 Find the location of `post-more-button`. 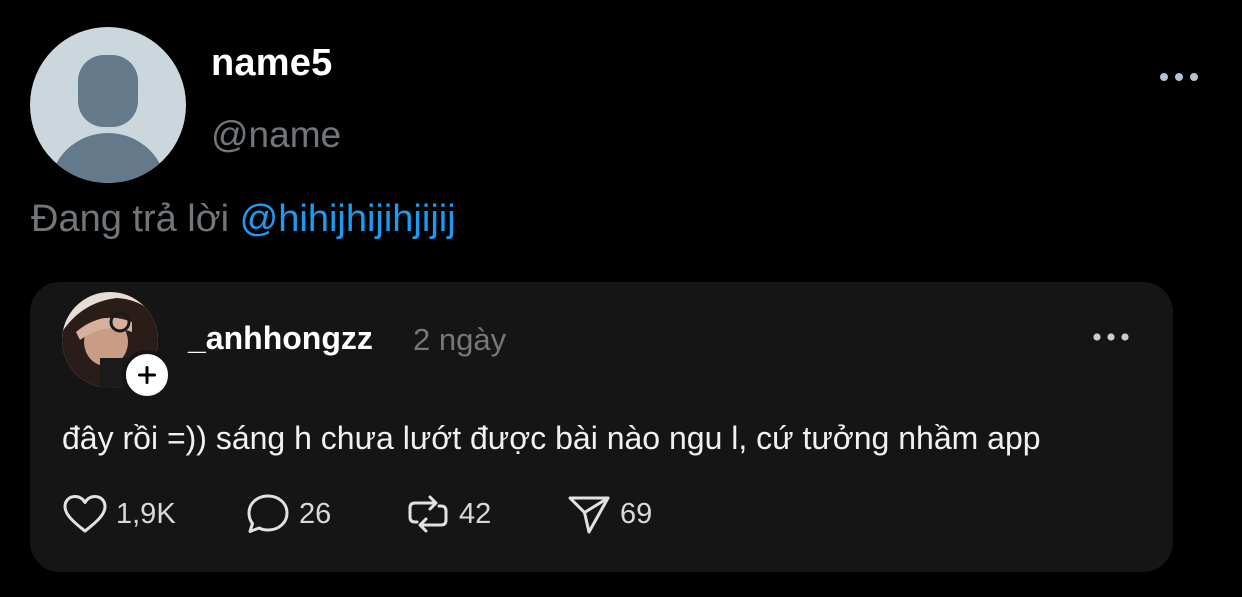

post-more-button is located at coordinates (1179, 77).